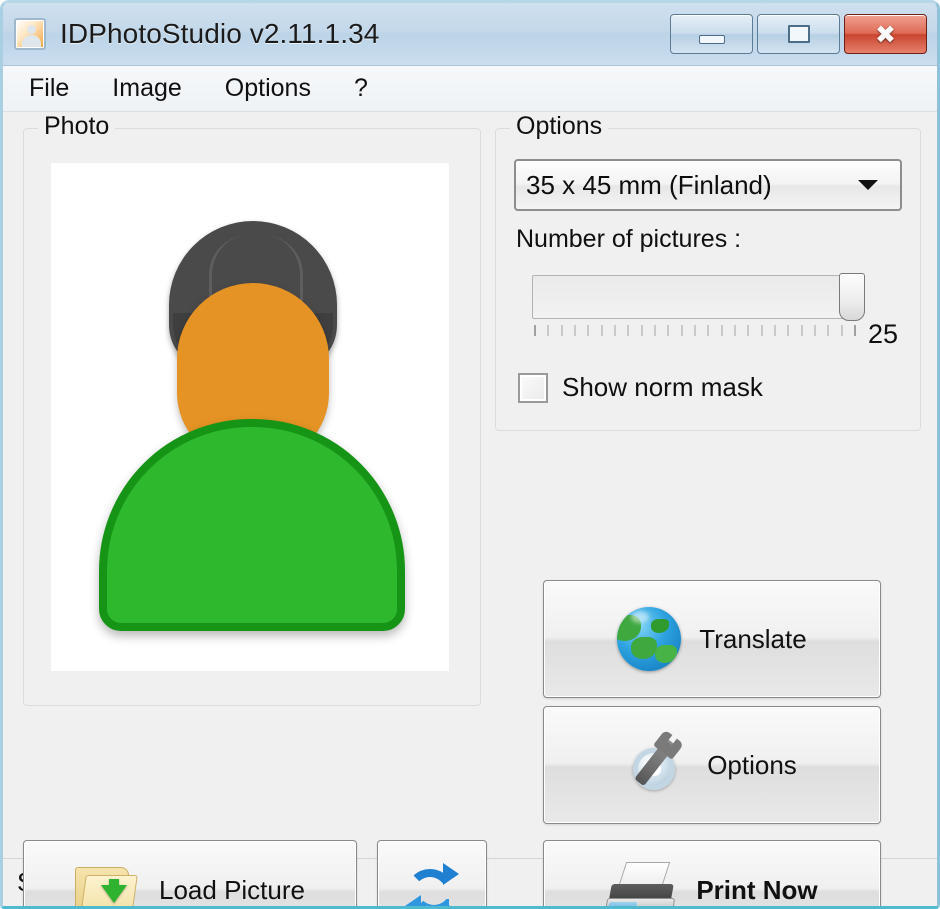  What do you see at coordinates (559, 126) in the screenshot?
I see `options-group-title: Options` at bounding box center [559, 126].